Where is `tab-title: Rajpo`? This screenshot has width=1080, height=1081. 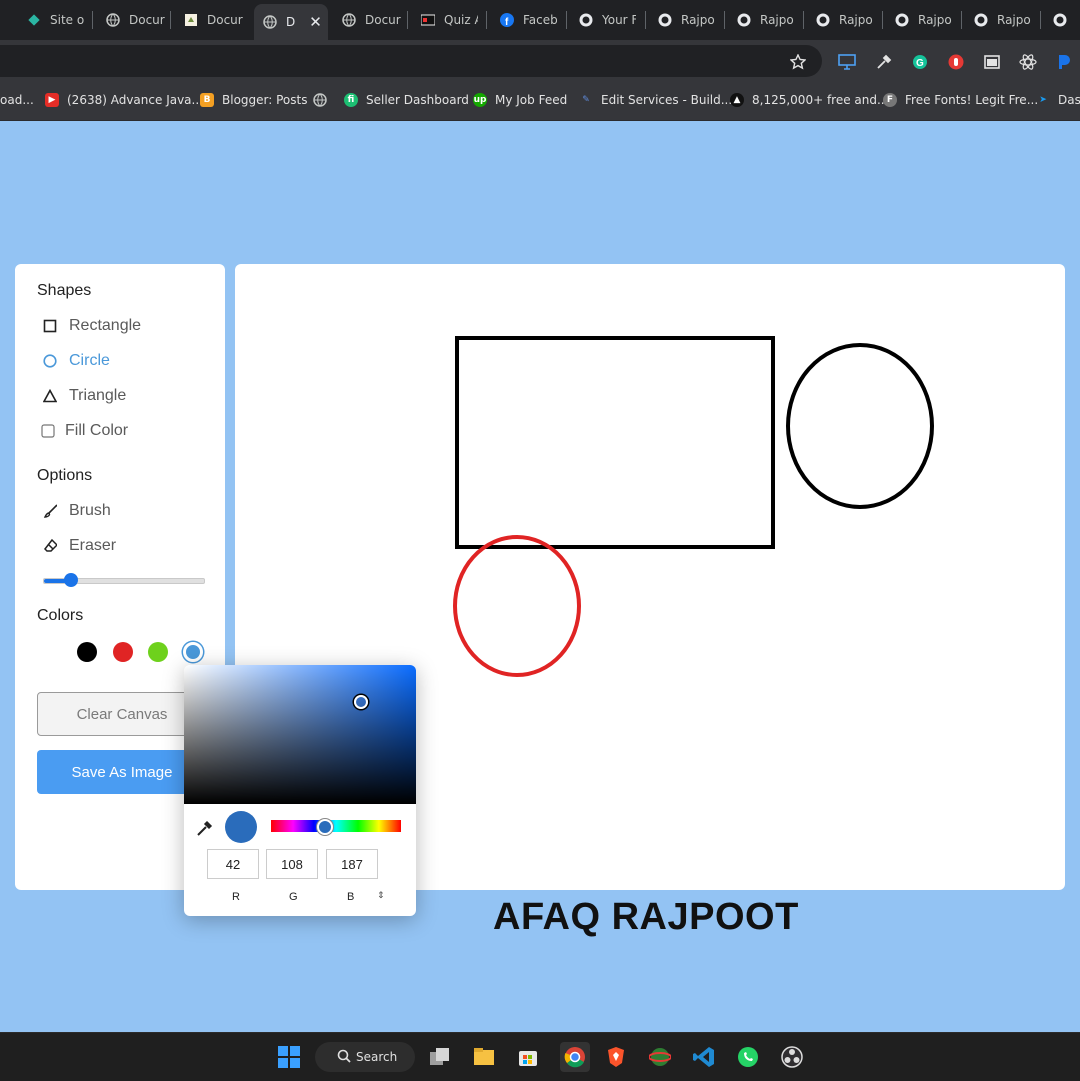 tab-title: Rajpo is located at coordinates (856, 20).